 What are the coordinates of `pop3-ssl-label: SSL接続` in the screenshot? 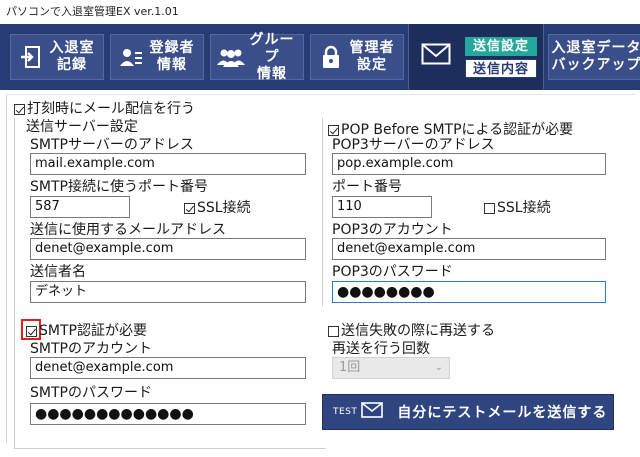 It's located at (524, 208).